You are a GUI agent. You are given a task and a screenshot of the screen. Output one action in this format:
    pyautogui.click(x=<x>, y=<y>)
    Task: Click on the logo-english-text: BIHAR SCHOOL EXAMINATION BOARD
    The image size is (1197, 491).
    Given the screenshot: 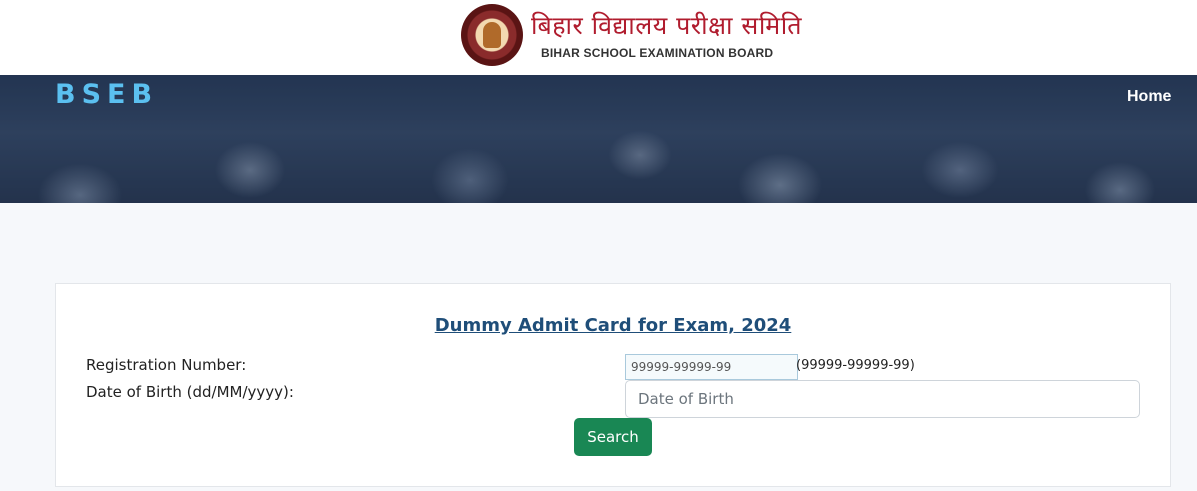 What is the action you would take?
    pyautogui.click(x=657, y=53)
    